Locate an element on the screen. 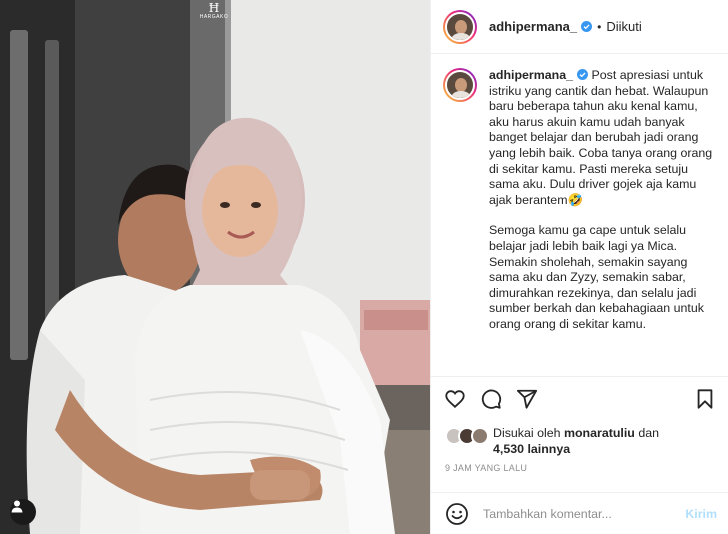 The height and width of the screenshot is (534, 728). save-button is located at coordinates (705, 399).